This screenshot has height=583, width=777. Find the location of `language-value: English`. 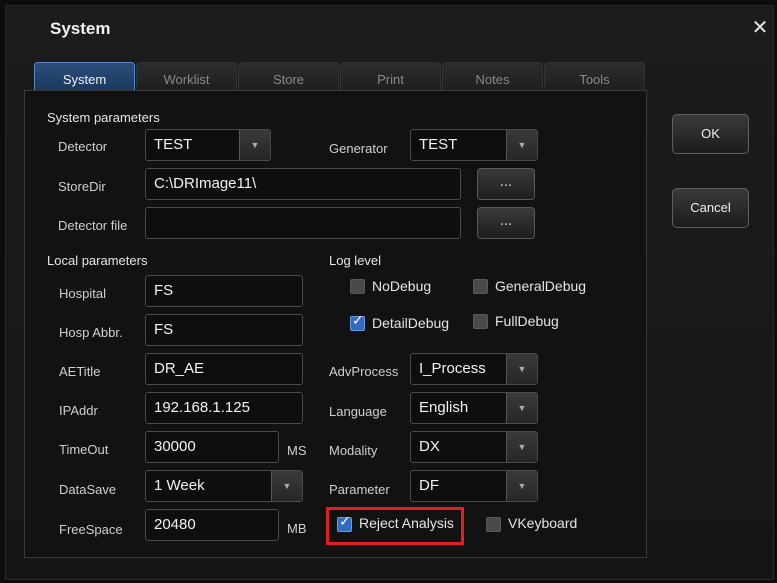

language-value: English is located at coordinates (444, 407).